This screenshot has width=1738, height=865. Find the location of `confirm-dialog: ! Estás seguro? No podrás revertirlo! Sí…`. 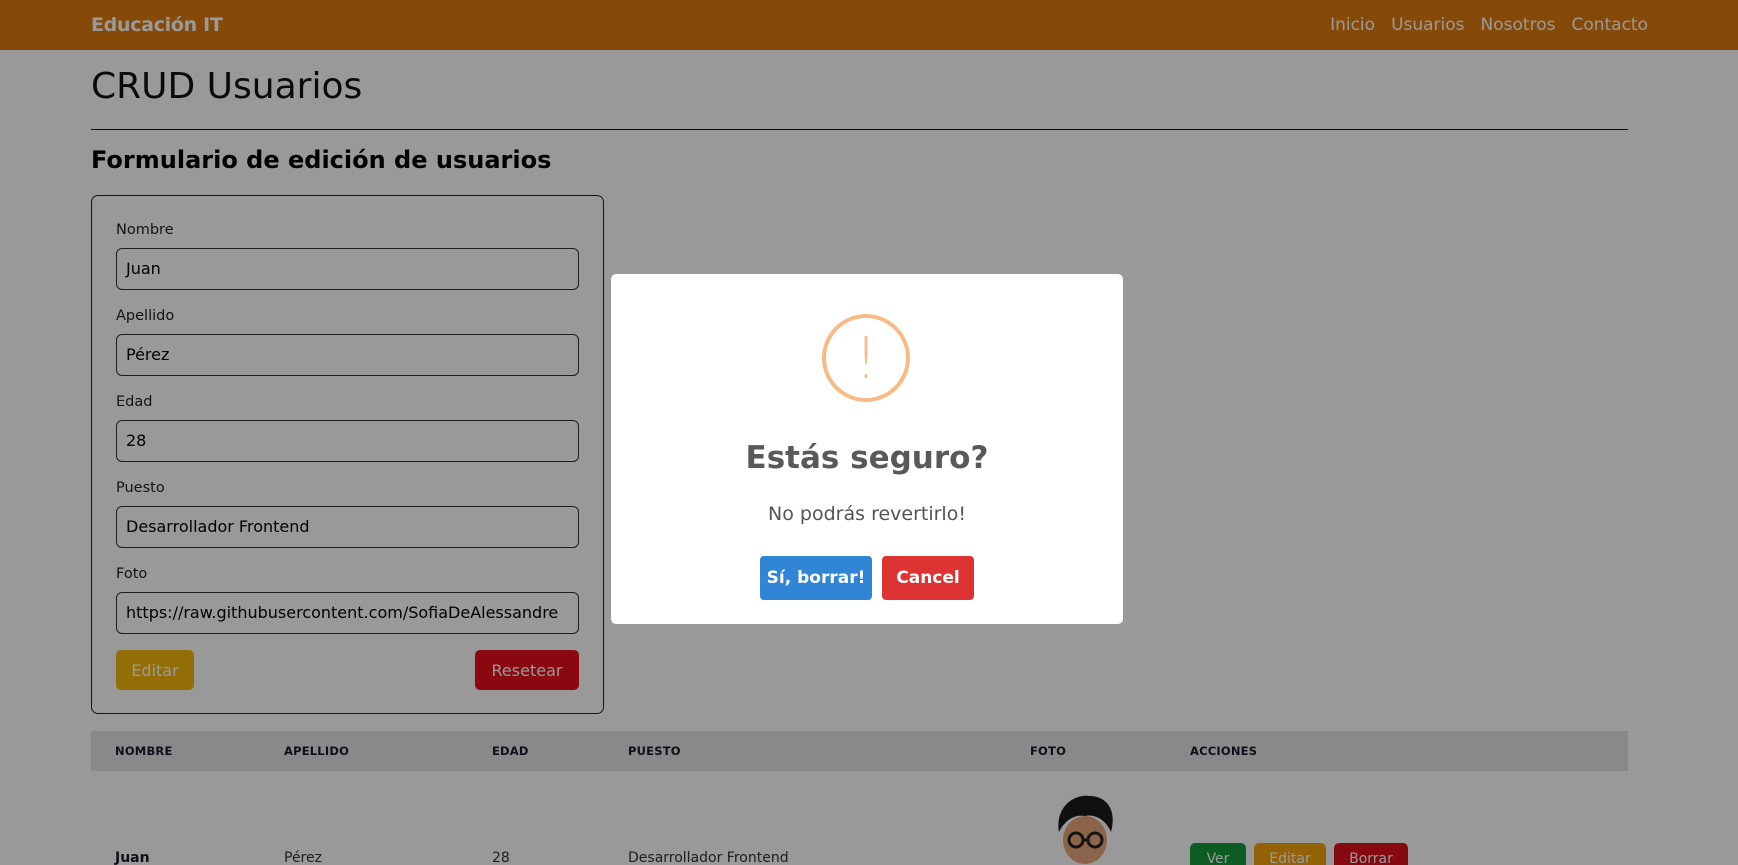

confirm-dialog: ! Estás seguro? No podrás revertirlo! Sí… is located at coordinates (867, 449).